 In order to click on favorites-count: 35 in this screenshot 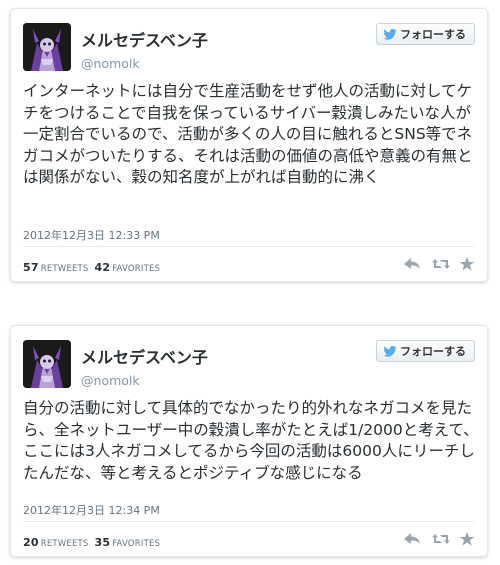, I will do `click(103, 542)`.